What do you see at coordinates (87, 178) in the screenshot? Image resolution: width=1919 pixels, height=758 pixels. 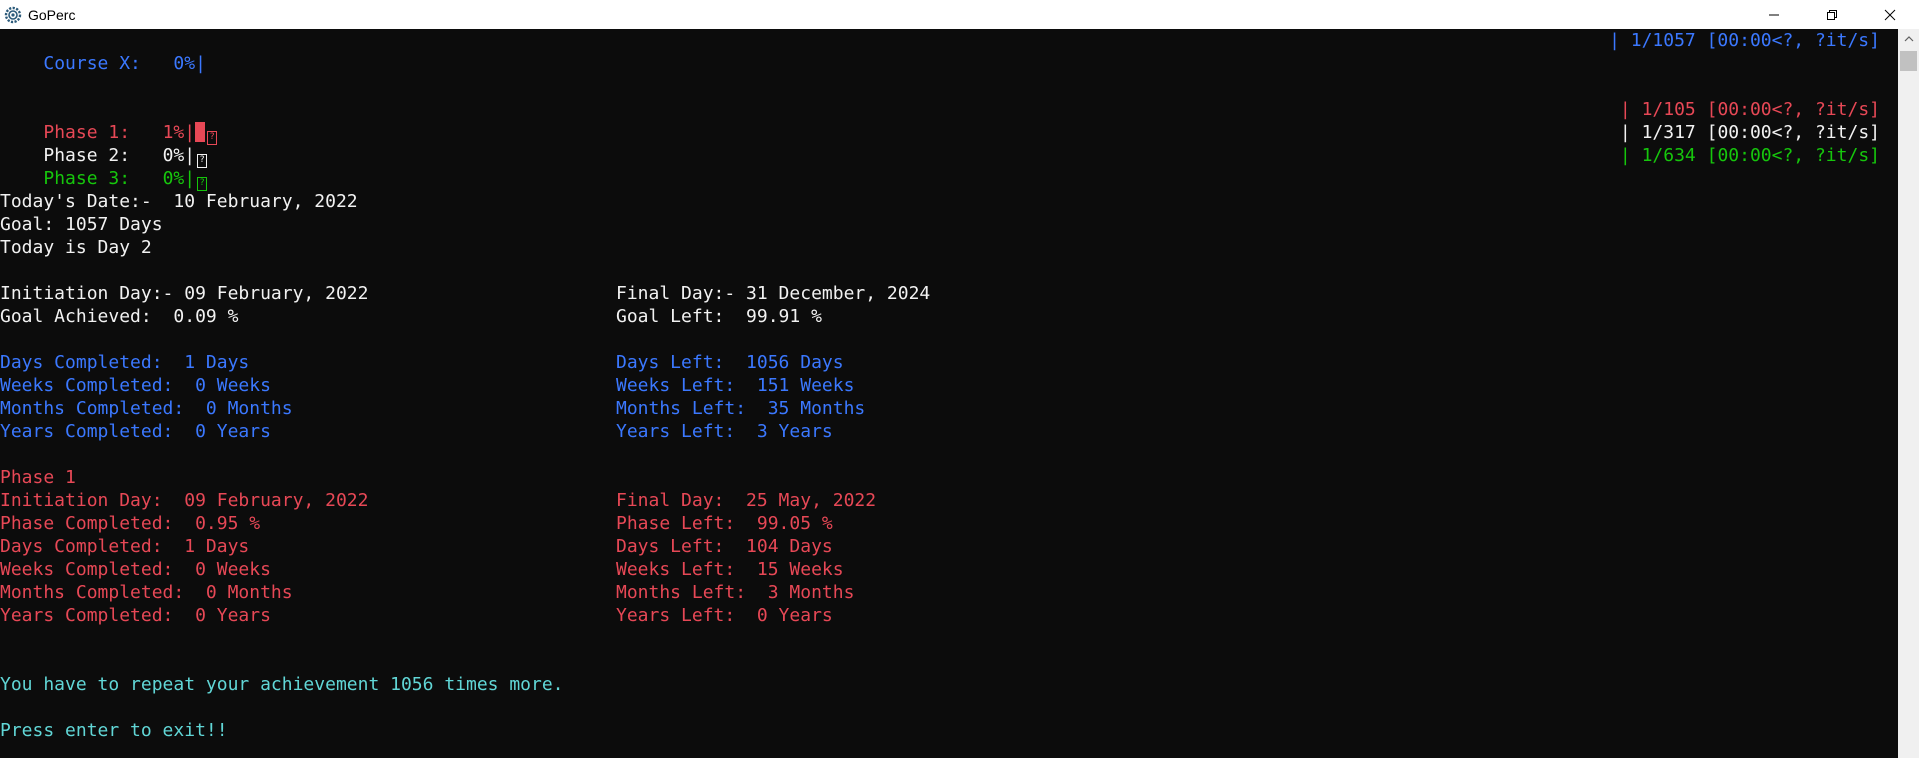 I see `phase3-label: Phase 3:` at bounding box center [87, 178].